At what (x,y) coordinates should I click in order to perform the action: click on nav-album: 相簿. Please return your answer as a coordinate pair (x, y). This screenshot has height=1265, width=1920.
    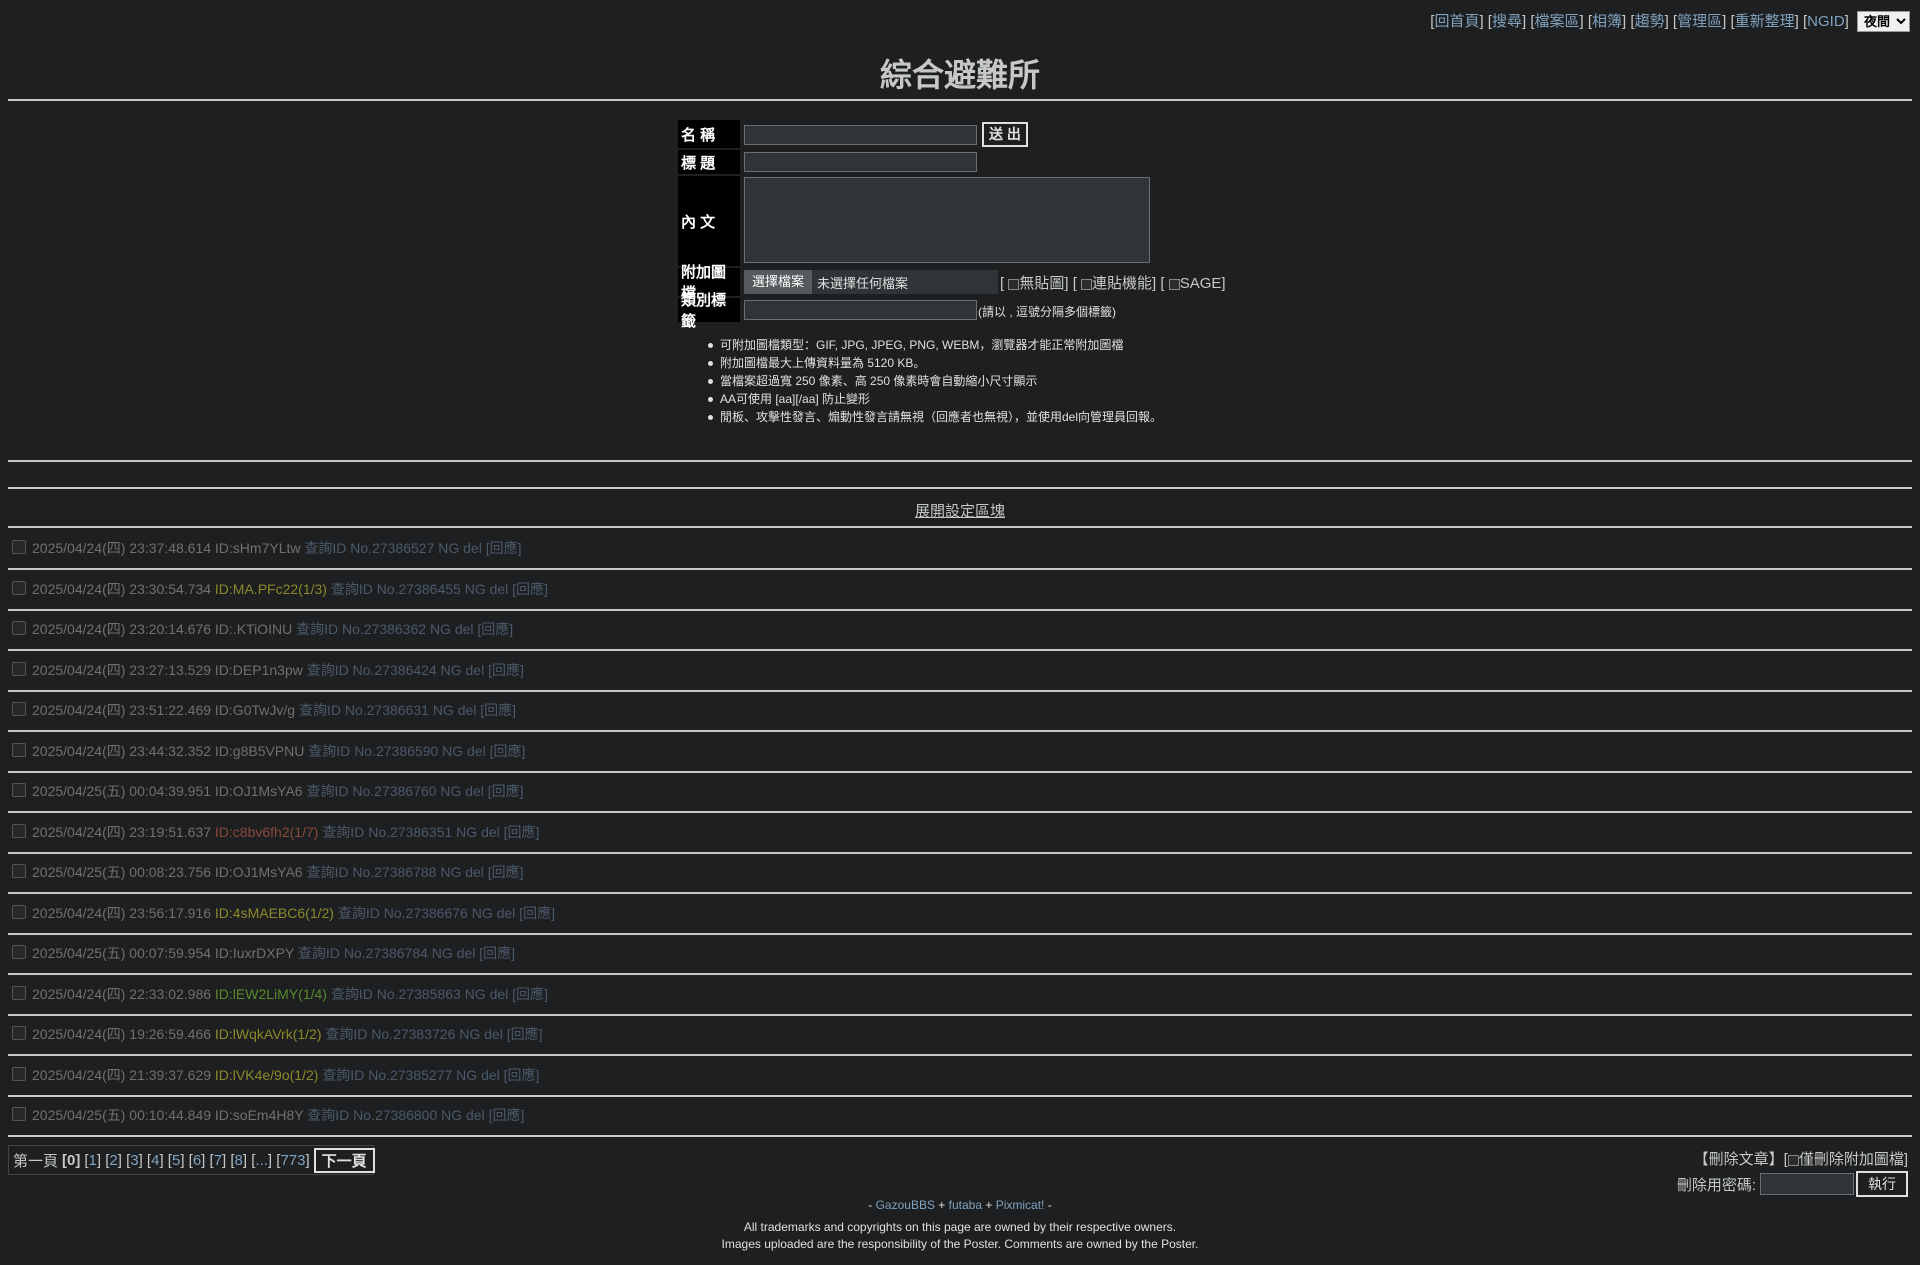
    Looking at the image, I should click on (1607, 21).